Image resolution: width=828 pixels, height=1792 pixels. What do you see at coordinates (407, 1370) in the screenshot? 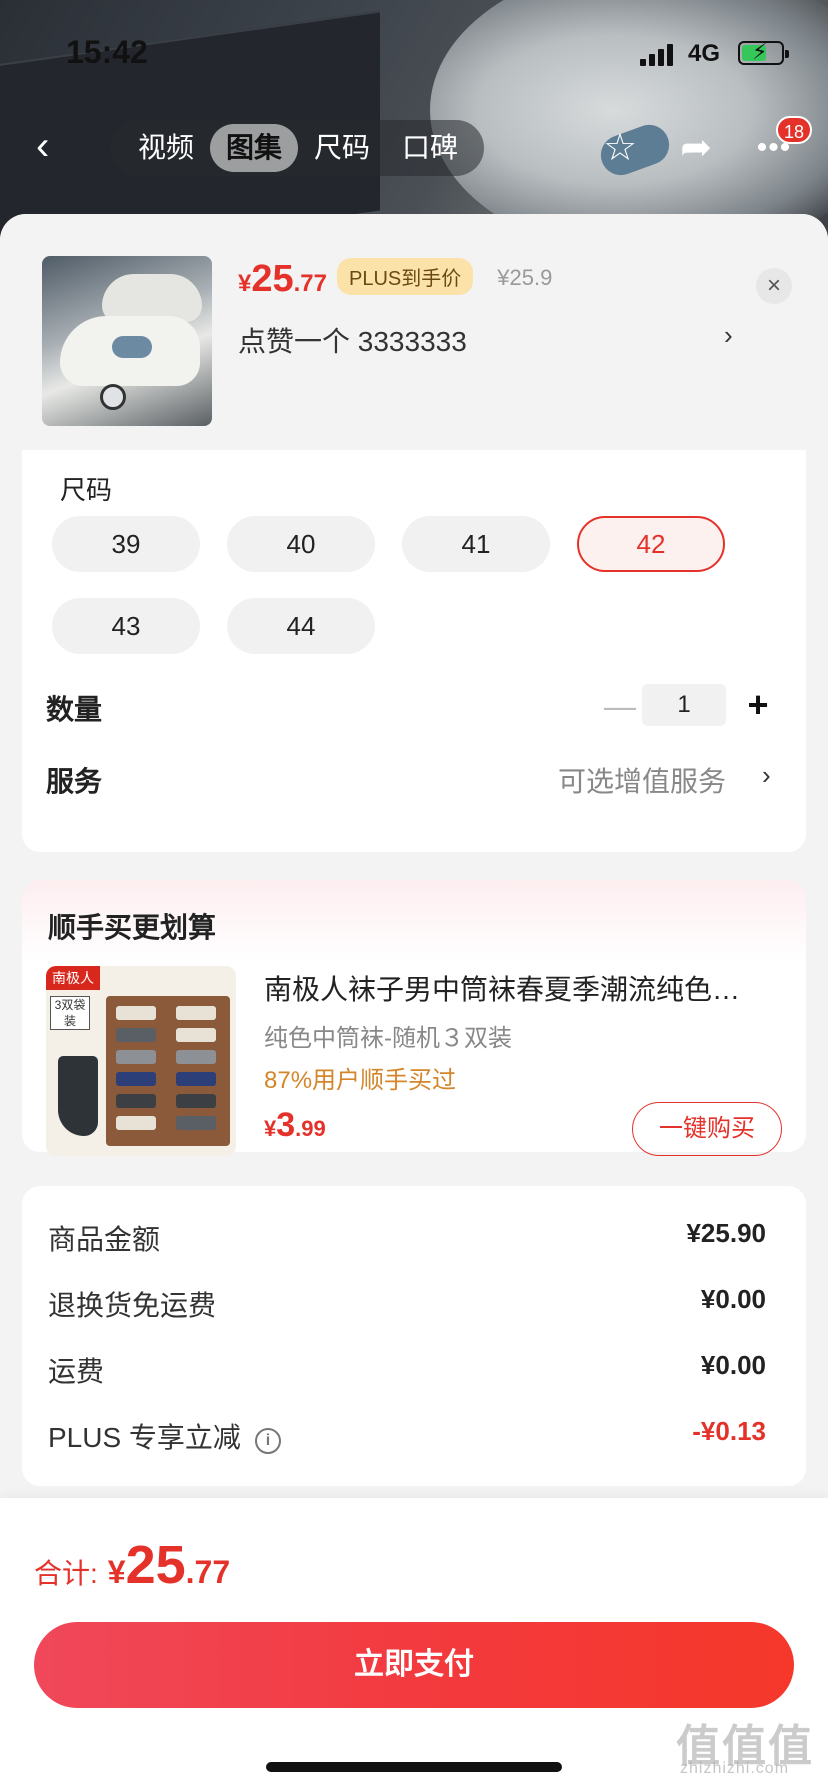
I see `summary-row: 运费 ¥0.00` at bounding box center [407, 1370].